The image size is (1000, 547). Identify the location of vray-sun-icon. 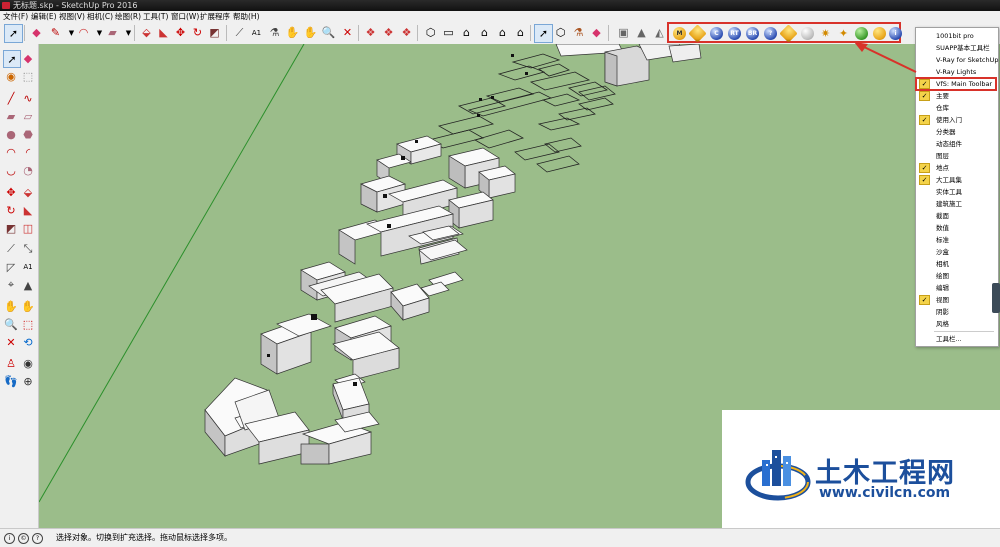
(879, 33).